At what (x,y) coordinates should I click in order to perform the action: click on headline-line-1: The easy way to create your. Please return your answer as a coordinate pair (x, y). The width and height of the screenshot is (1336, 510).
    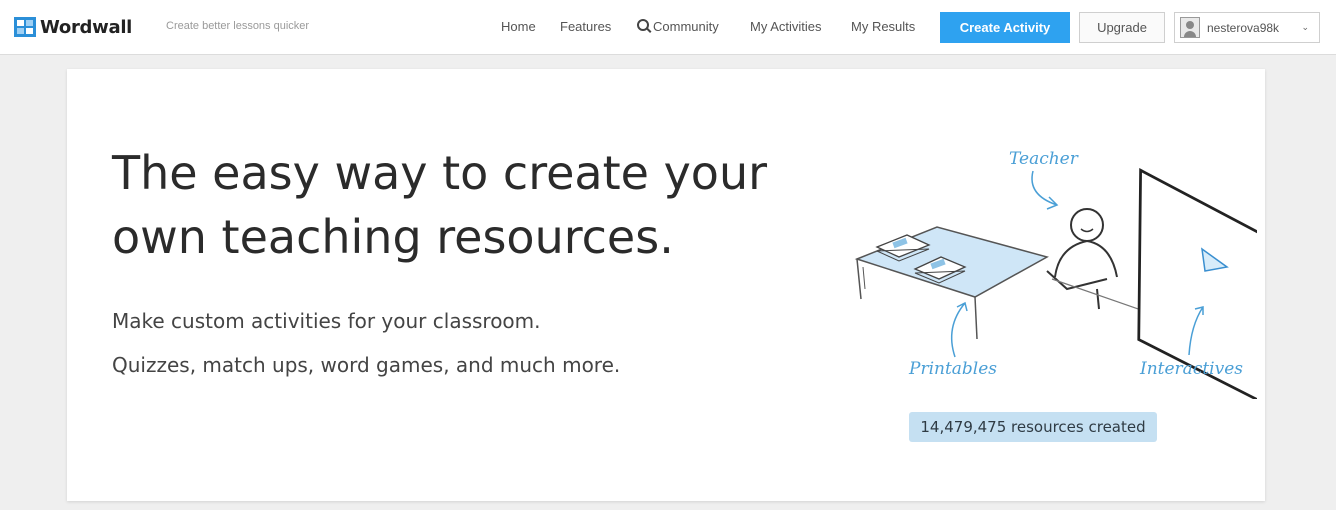
    Looking at the image, I should click on (440, 173).